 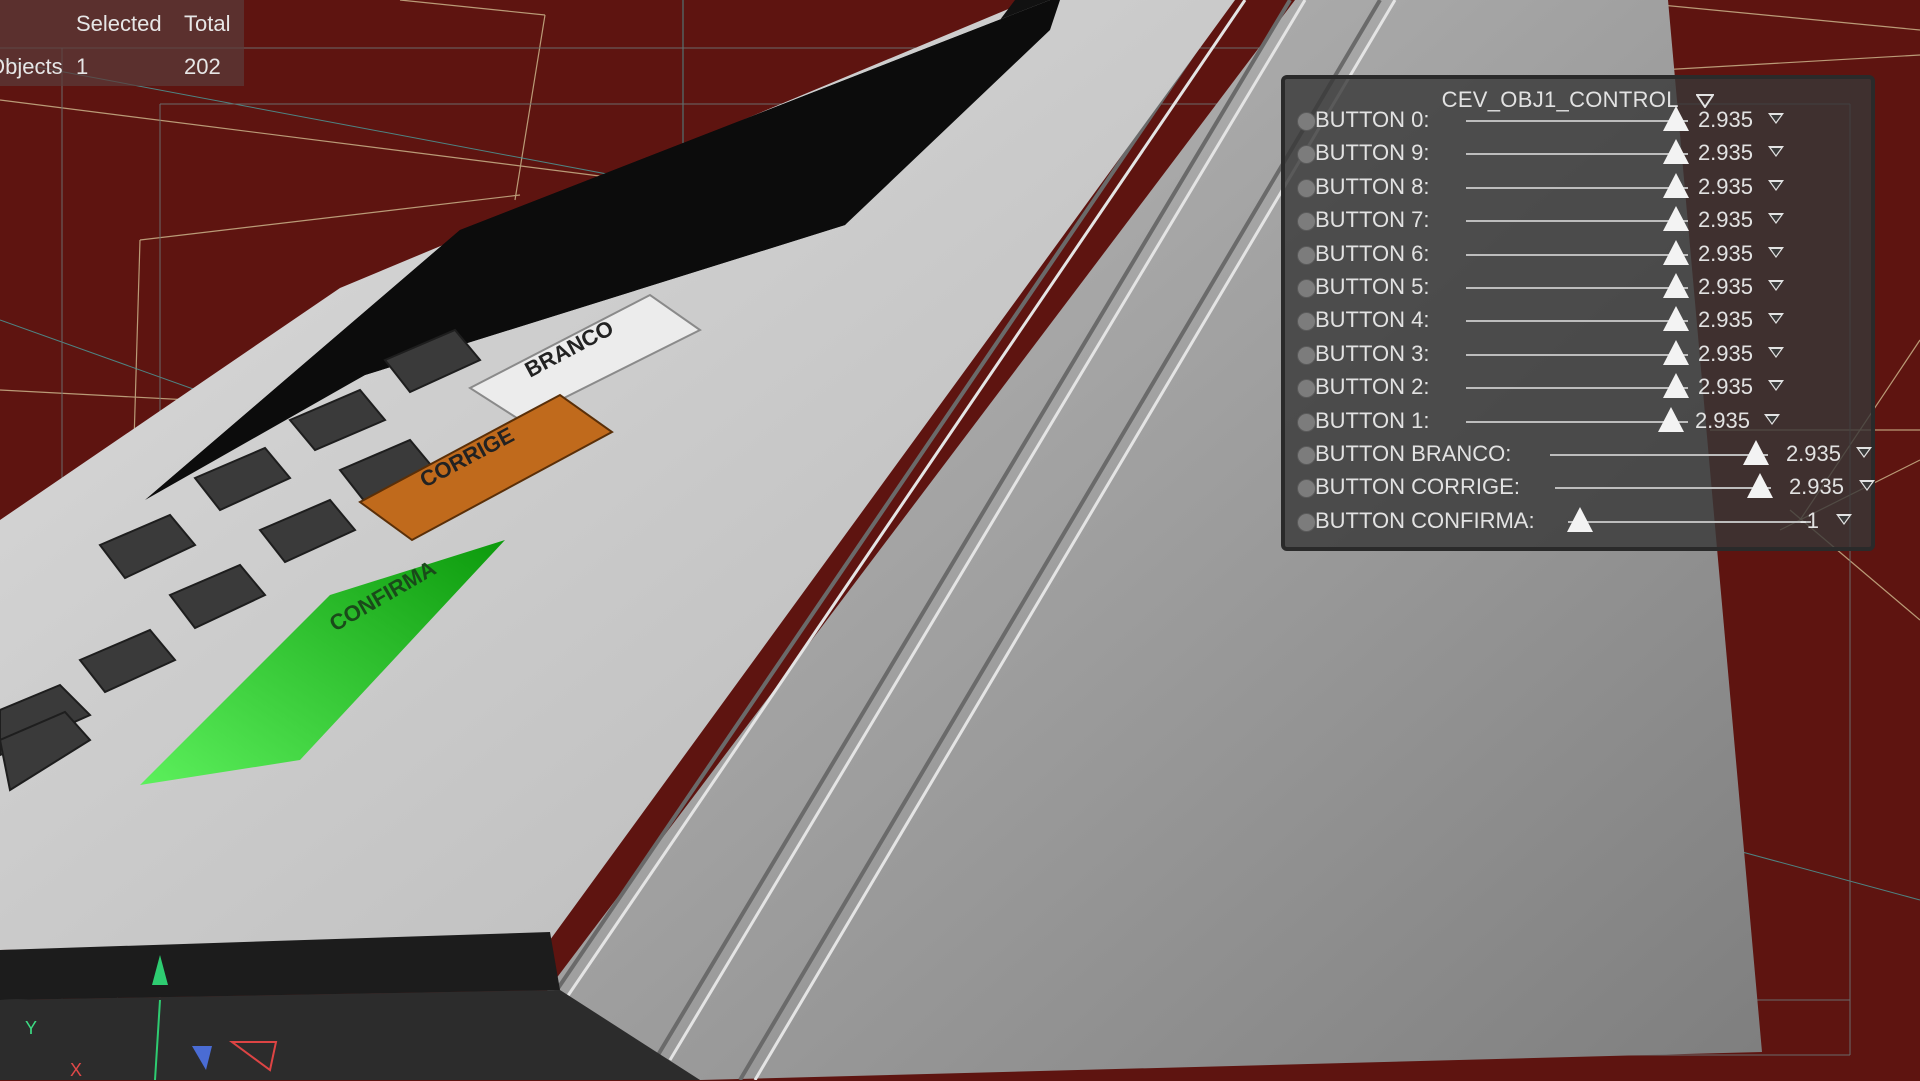 I want to click on attribute-row: BUTTON CONFIRMA: -1, so click(x=1578, y=520).